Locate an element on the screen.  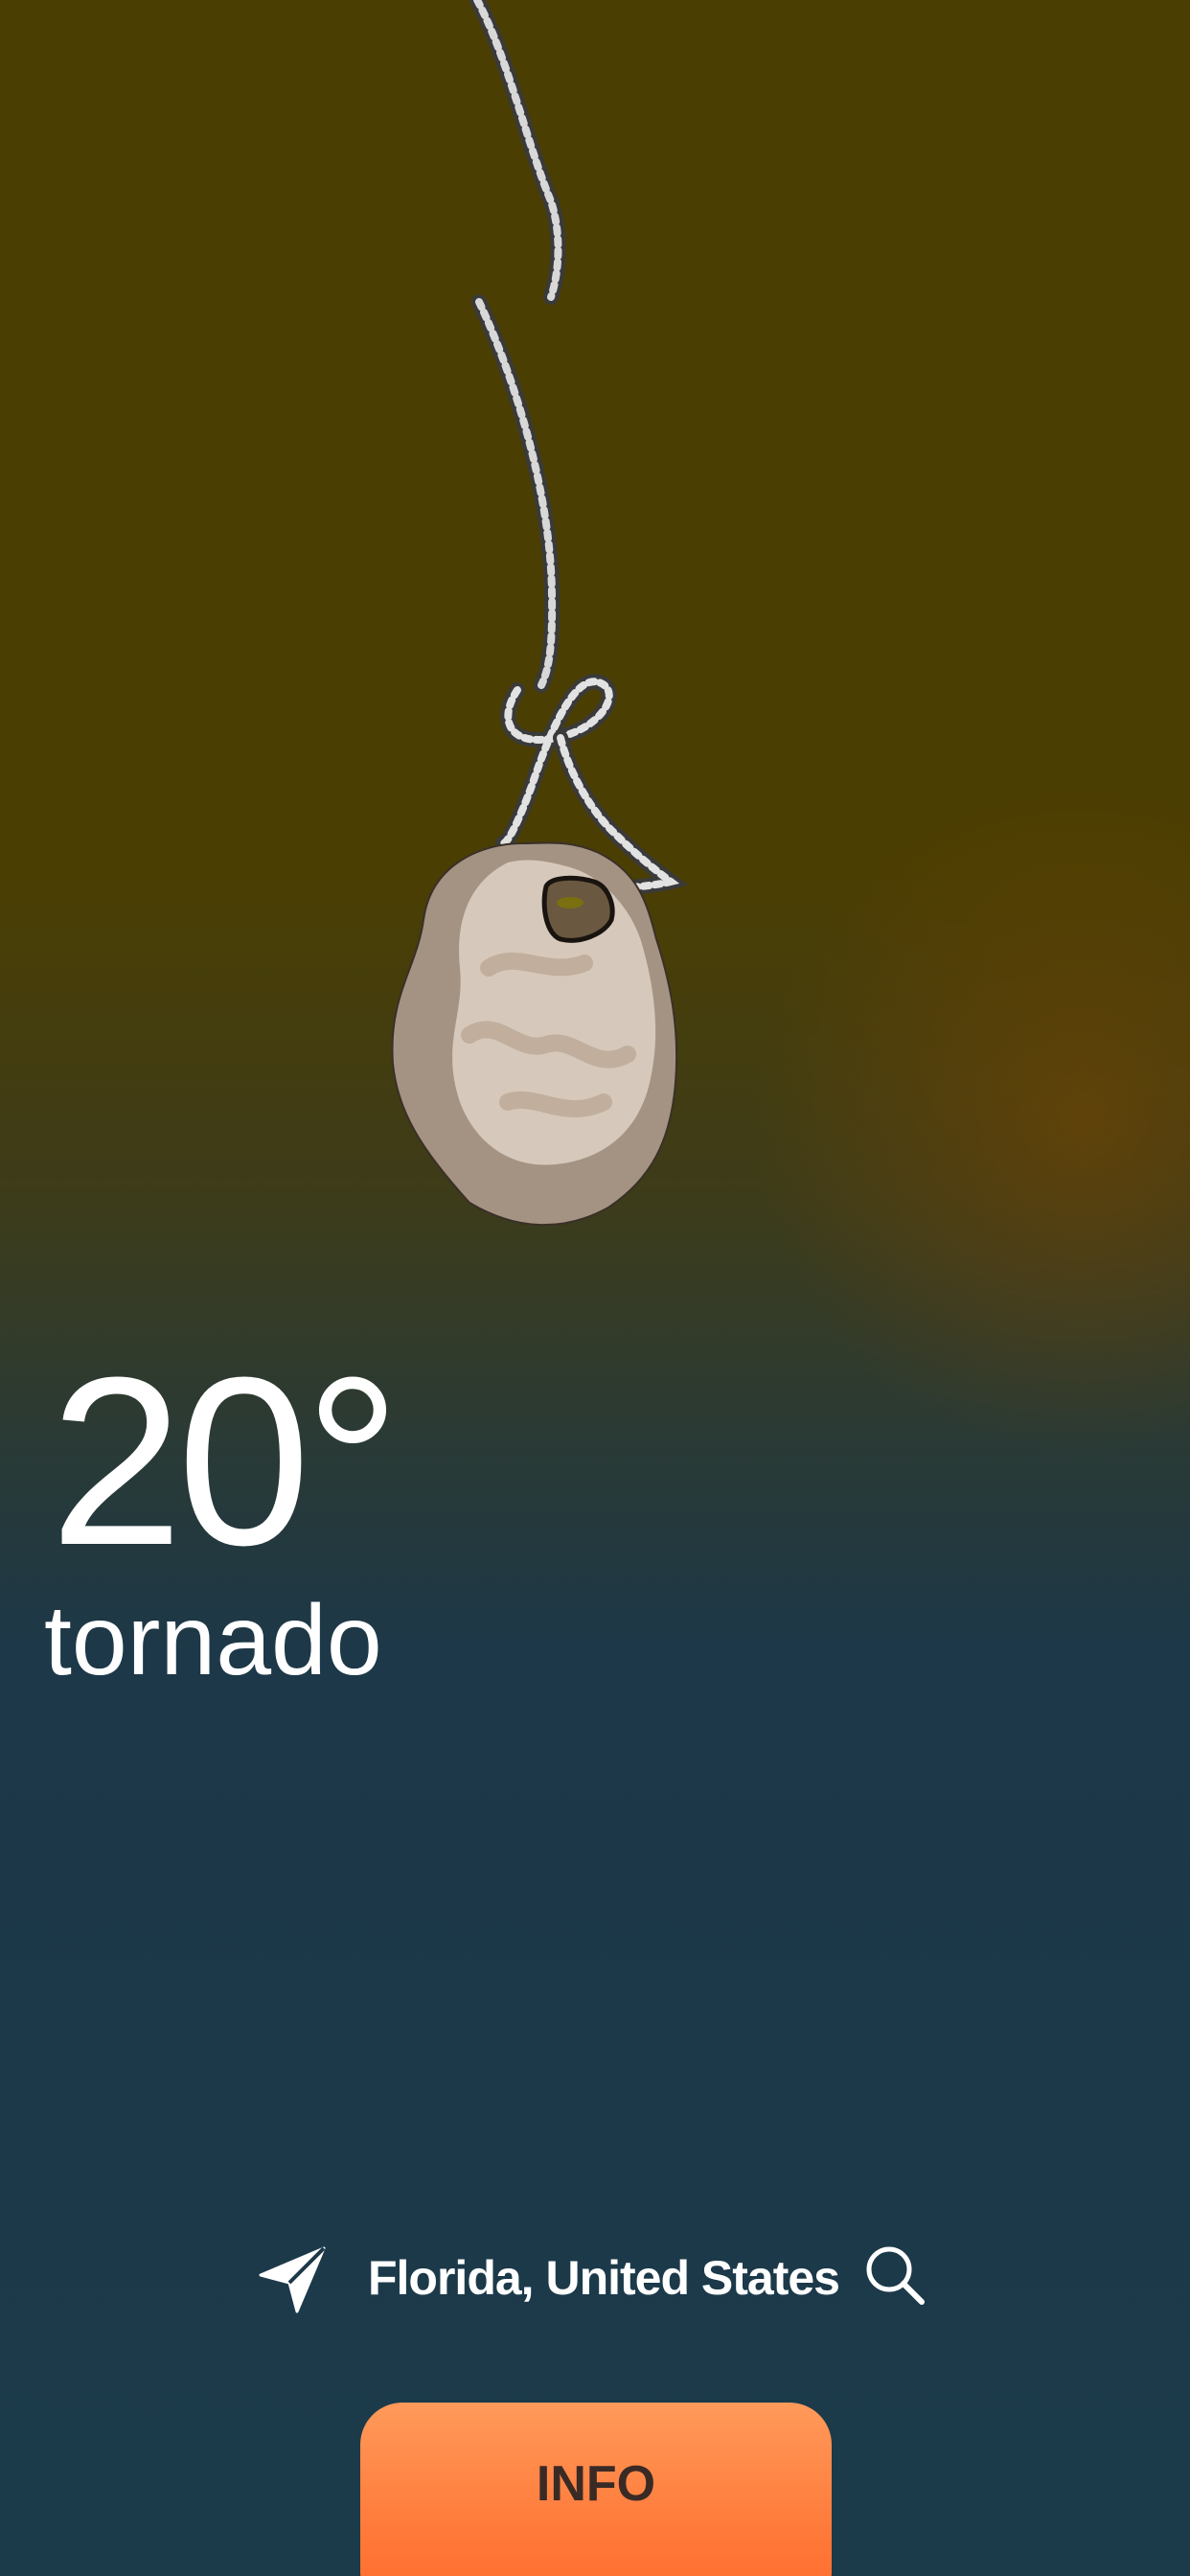
temperature-value: 20° is located at coordinates (225, 1461).